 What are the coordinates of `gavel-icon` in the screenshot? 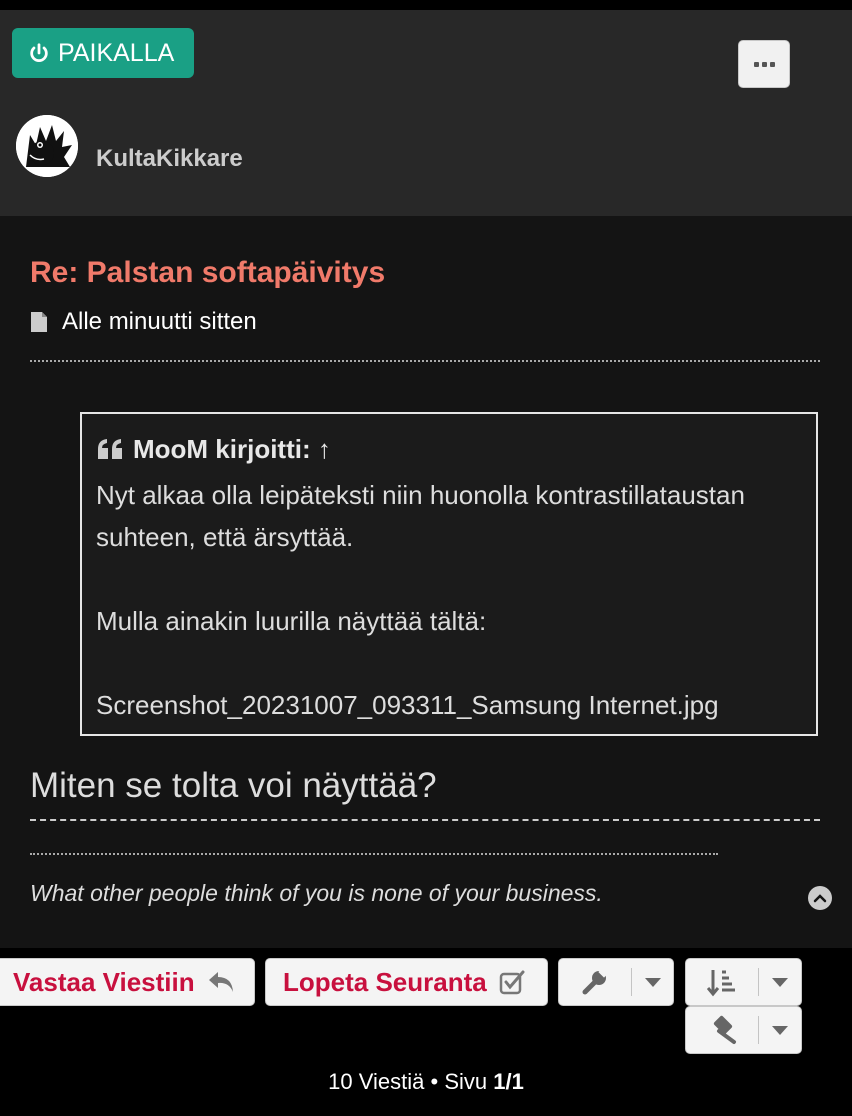 It's located at (724, 1029).